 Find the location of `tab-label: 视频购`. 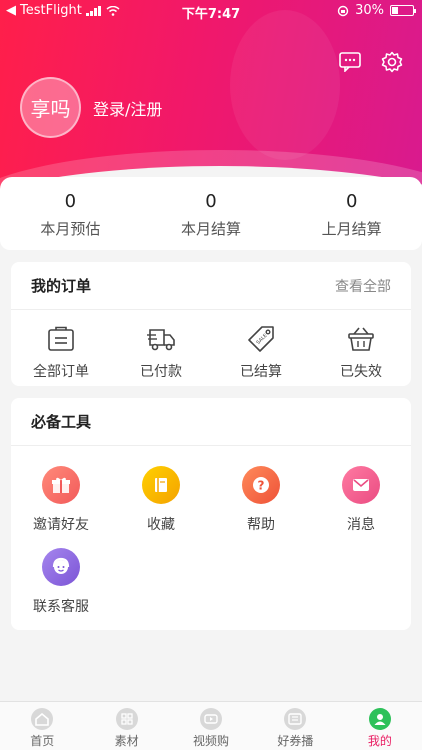

tab-label: 视频购 is located at coordinates (211, 741).